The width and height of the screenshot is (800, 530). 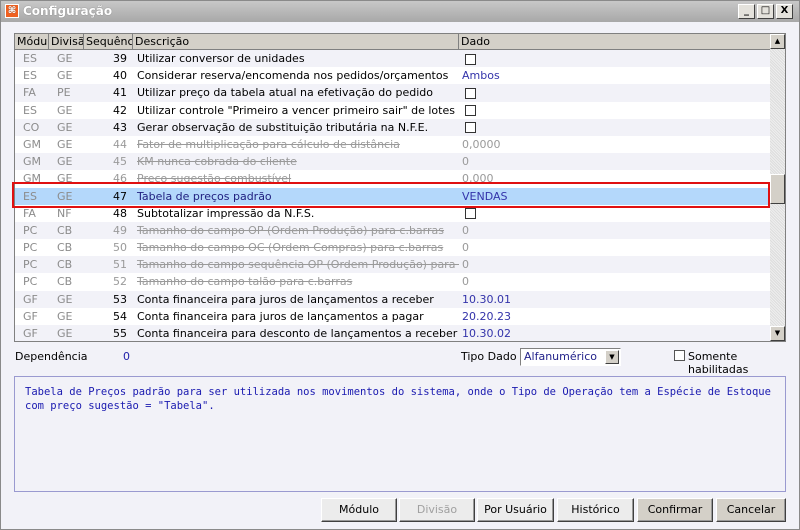 I want to click on divisao-button: Divisão, so click(x=437, y=510).